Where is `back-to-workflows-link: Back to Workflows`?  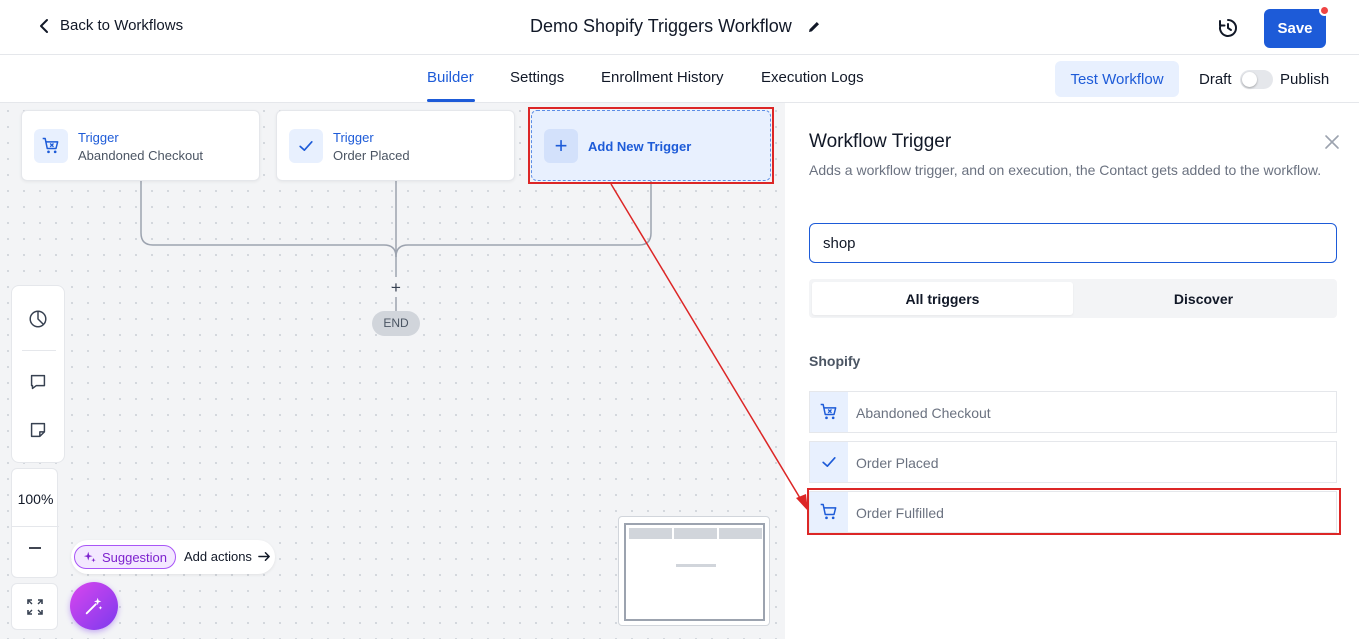 back-to-workflows-link: Back to Workflows is located at coordinates (109, 25).